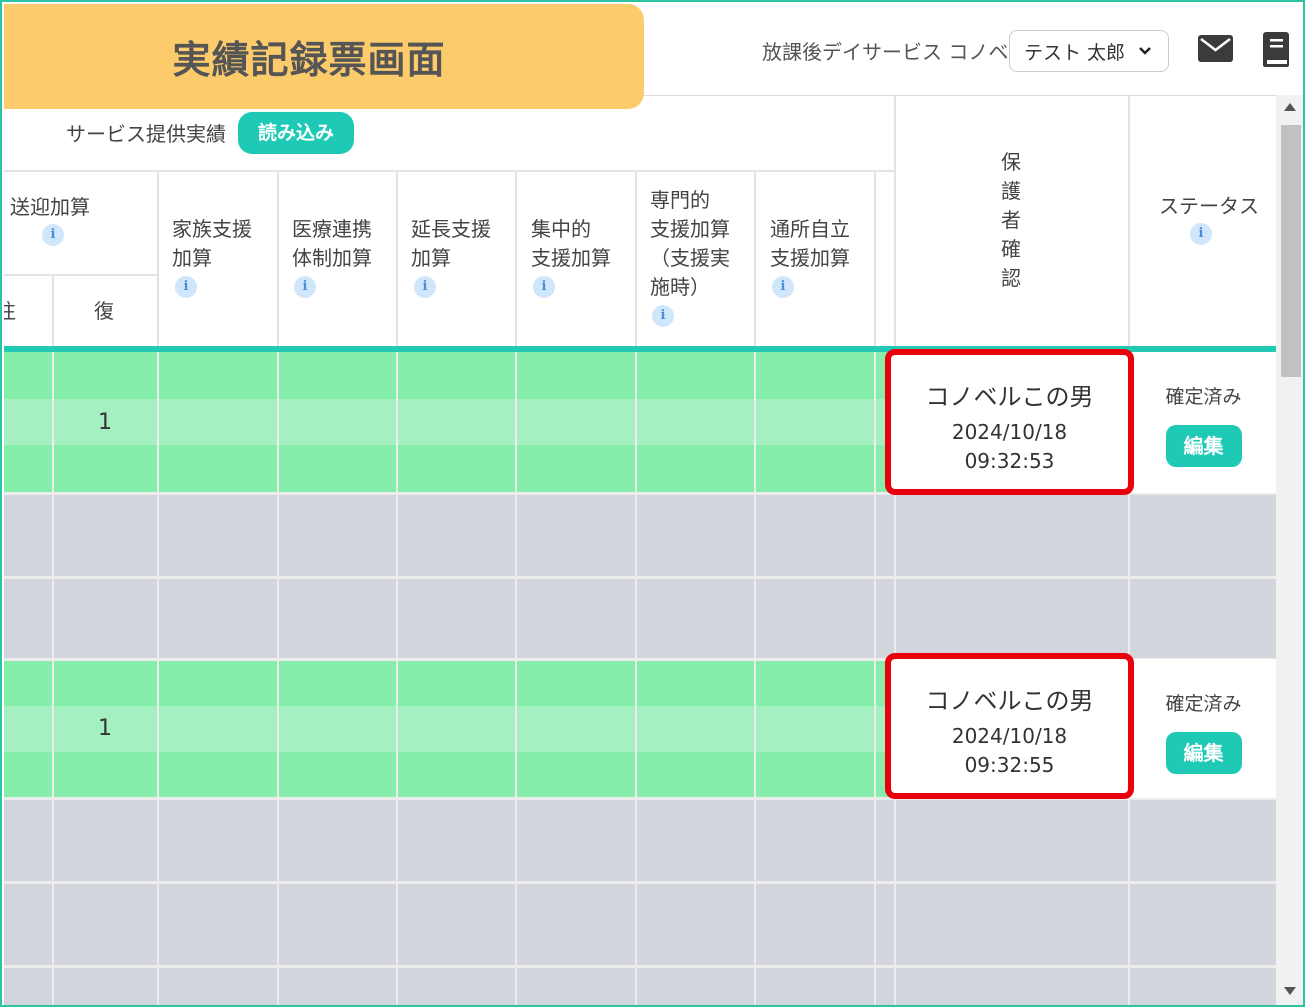 Image resolution: width=1305 pixels, height=1007 pixels. What do you see at coordinates (810, 243) in the screenshot?
I see `header-commute-support: 通所自立 支援加算` at bounding box center [810, 243].